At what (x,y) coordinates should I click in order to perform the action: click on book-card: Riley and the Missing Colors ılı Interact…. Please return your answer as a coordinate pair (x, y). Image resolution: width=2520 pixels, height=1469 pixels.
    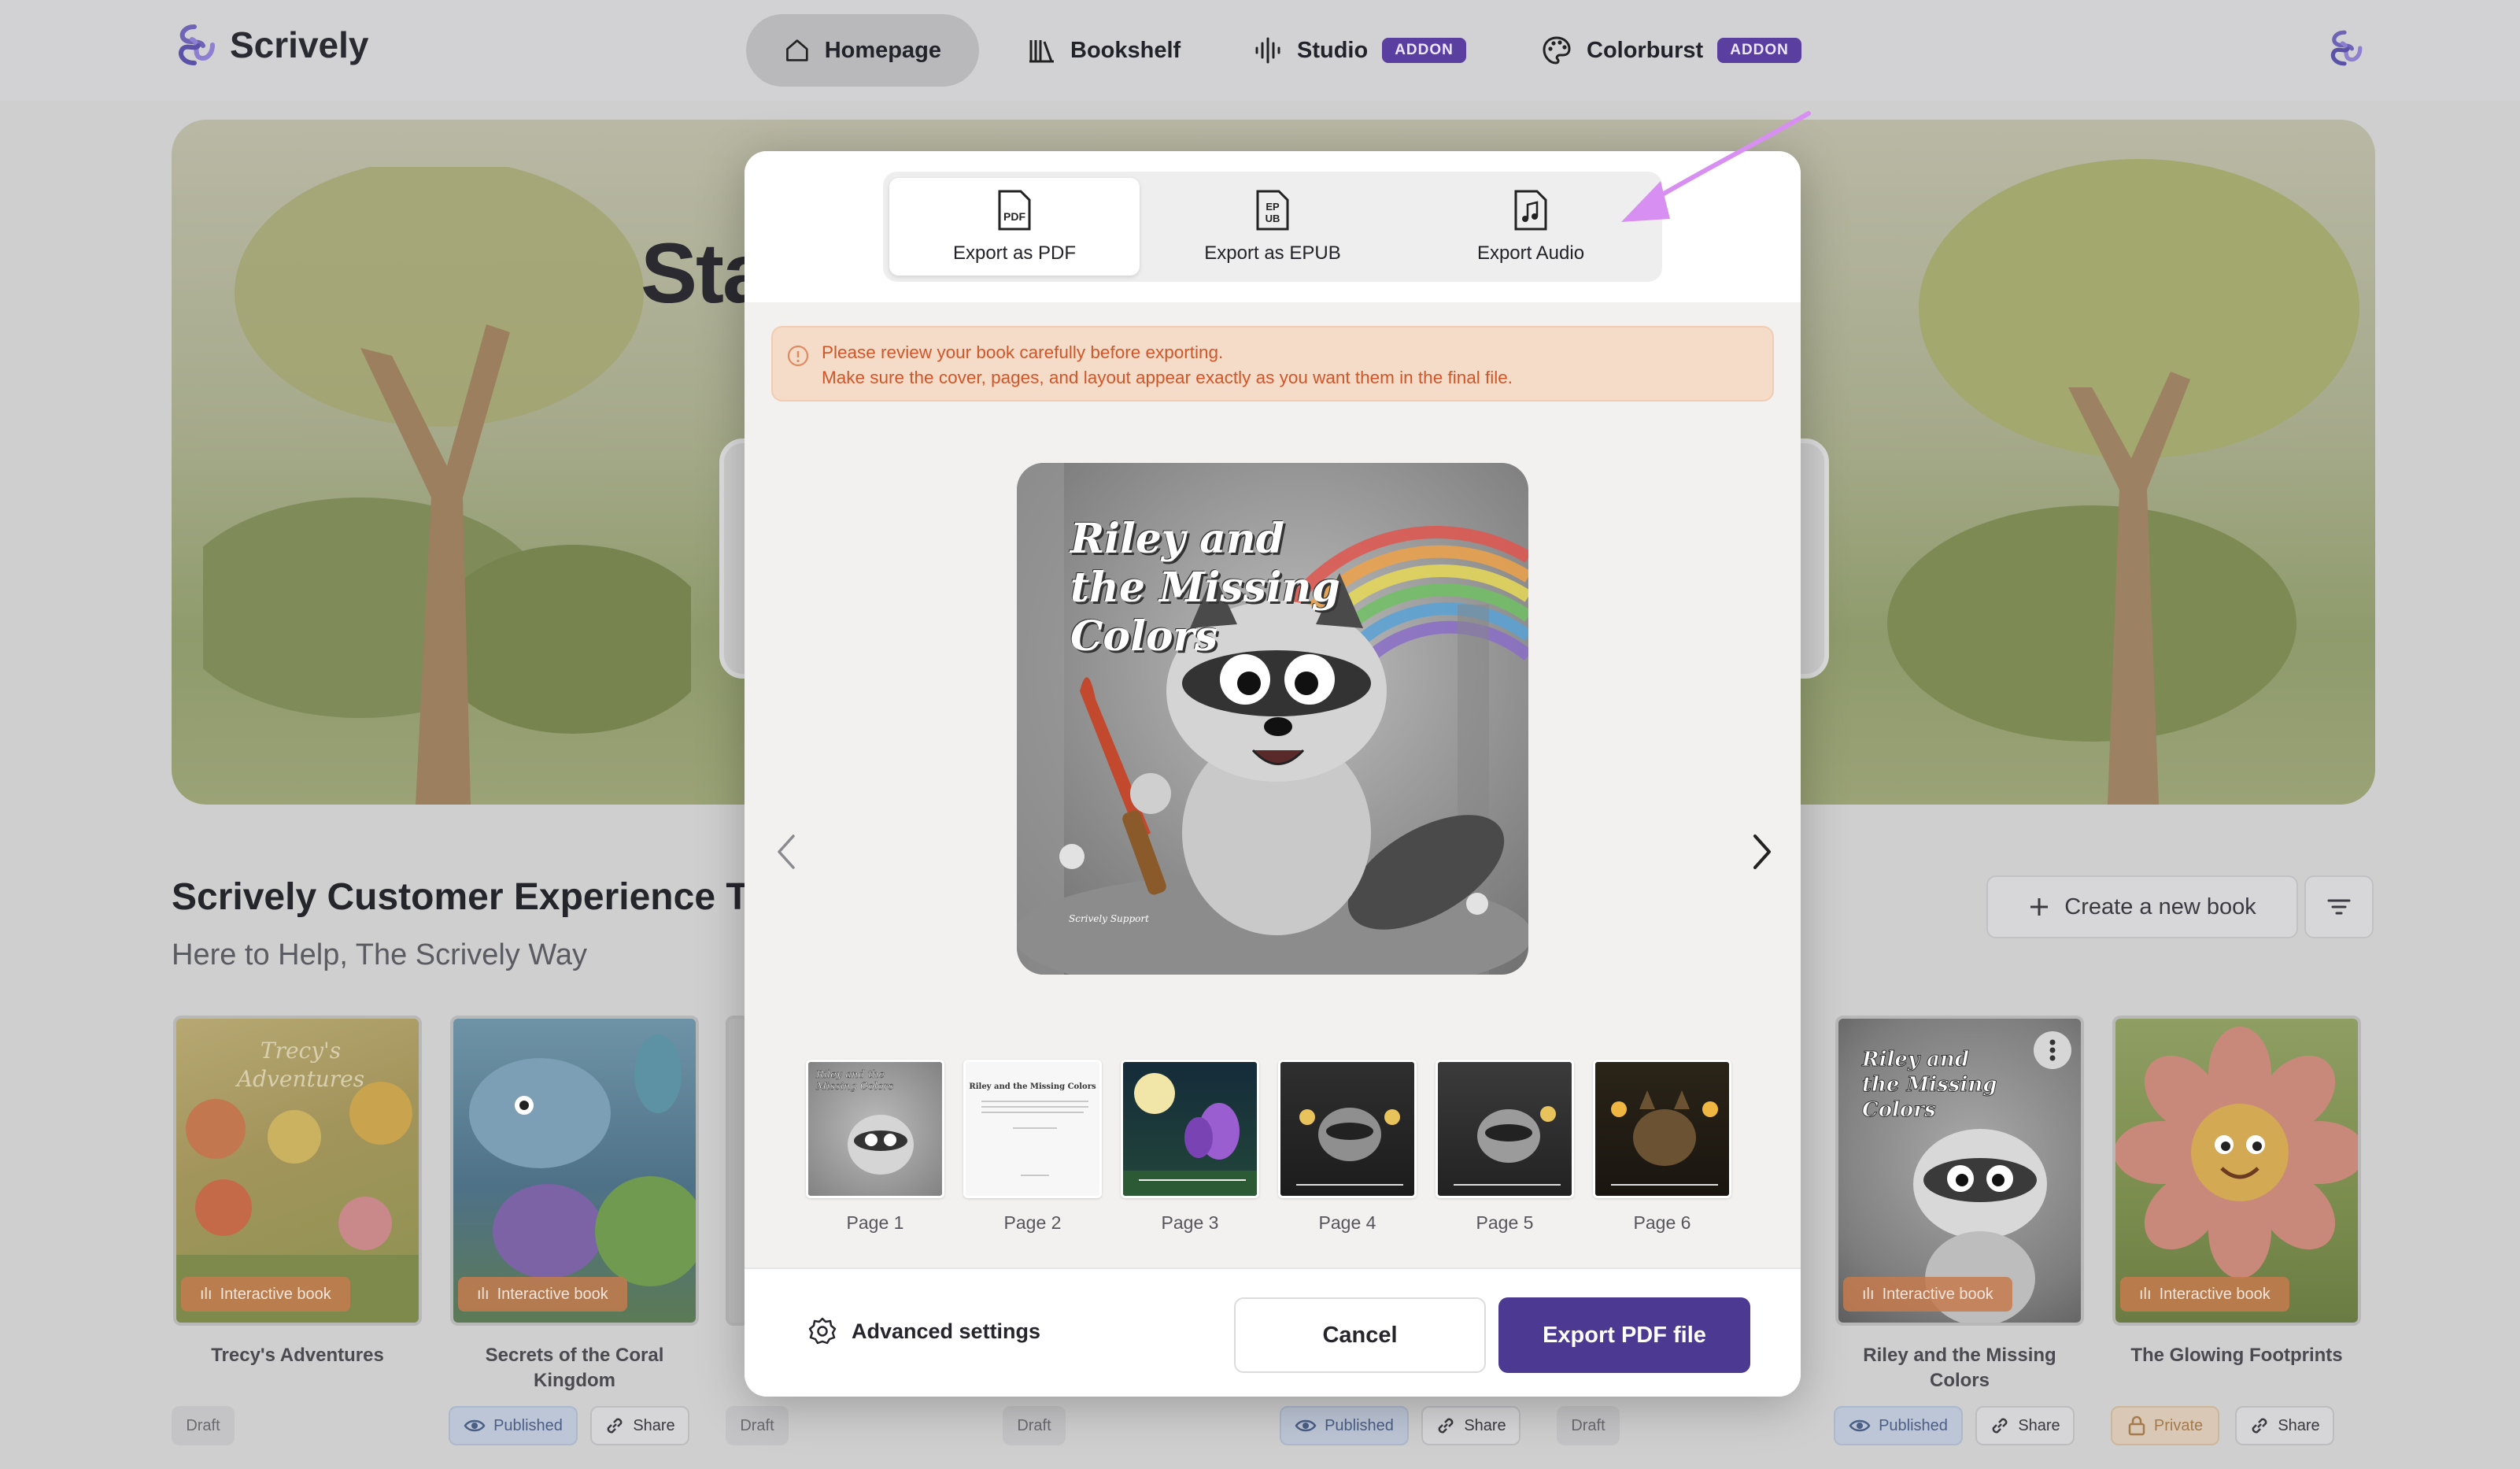
    Looking at the image, I should click on (1959, 1171).